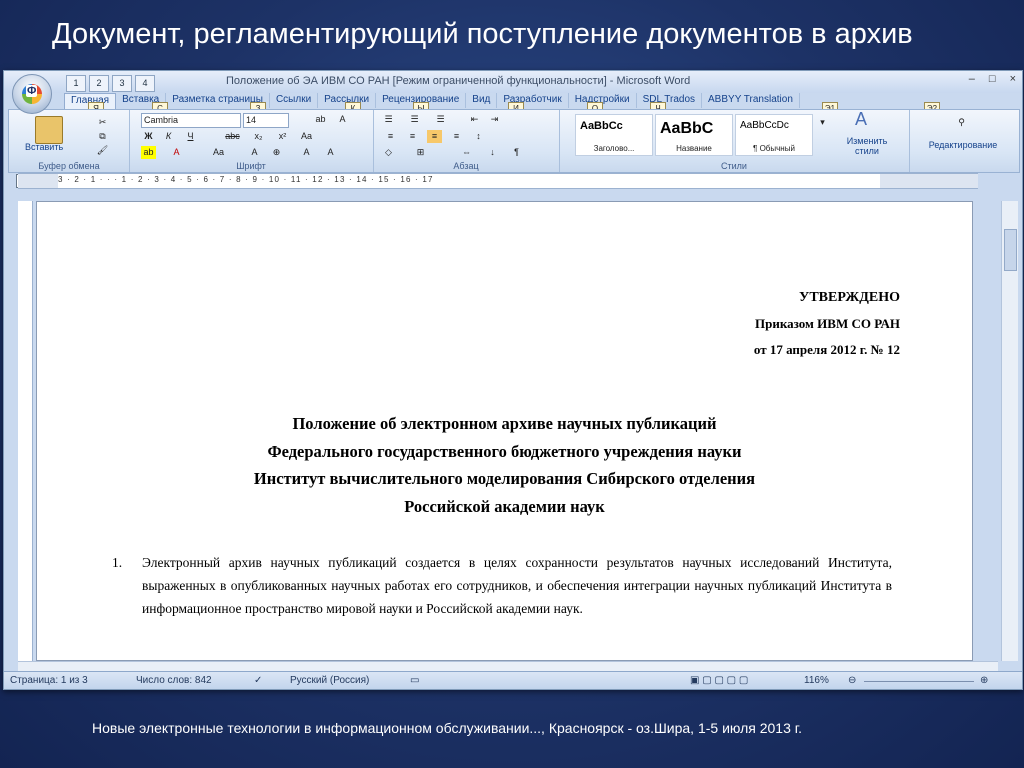  What do you see at coordinates (25, 431) in the screenshot?
I see `vertical-ruler` at bounding box center [25, 431].